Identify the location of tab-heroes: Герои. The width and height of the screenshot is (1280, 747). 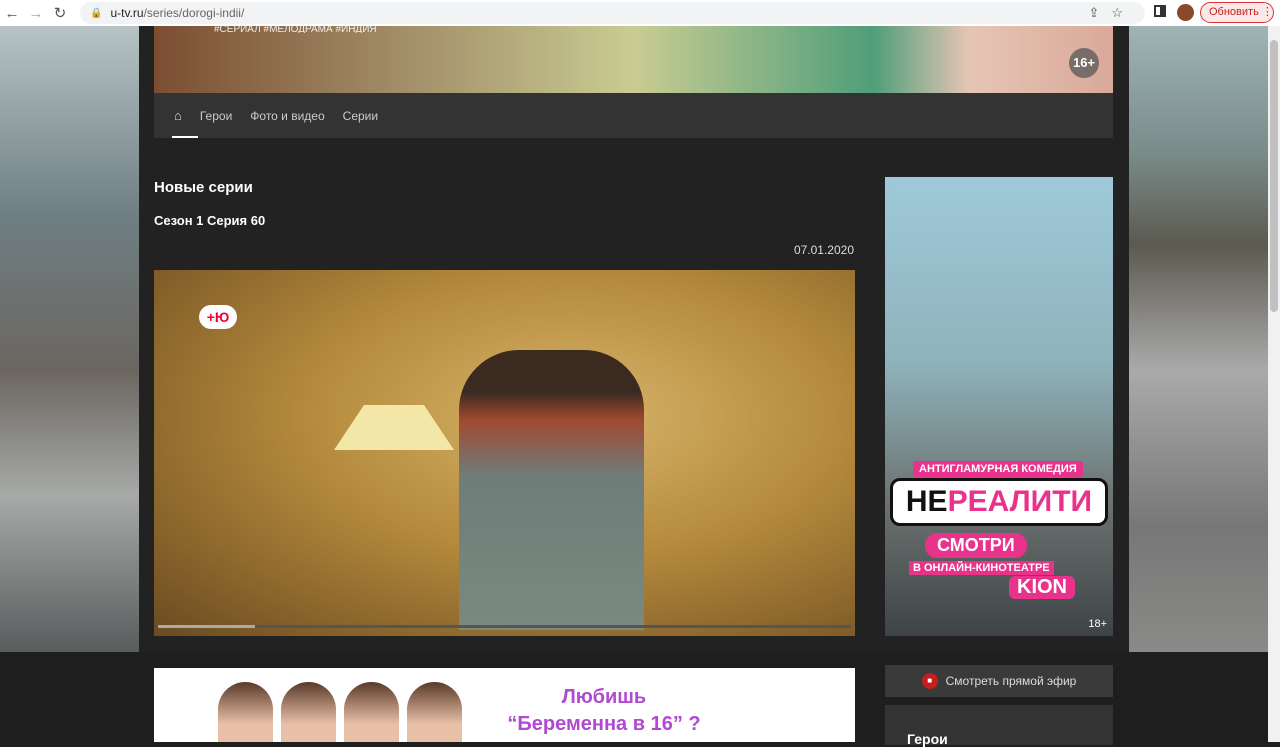
(216, 116).